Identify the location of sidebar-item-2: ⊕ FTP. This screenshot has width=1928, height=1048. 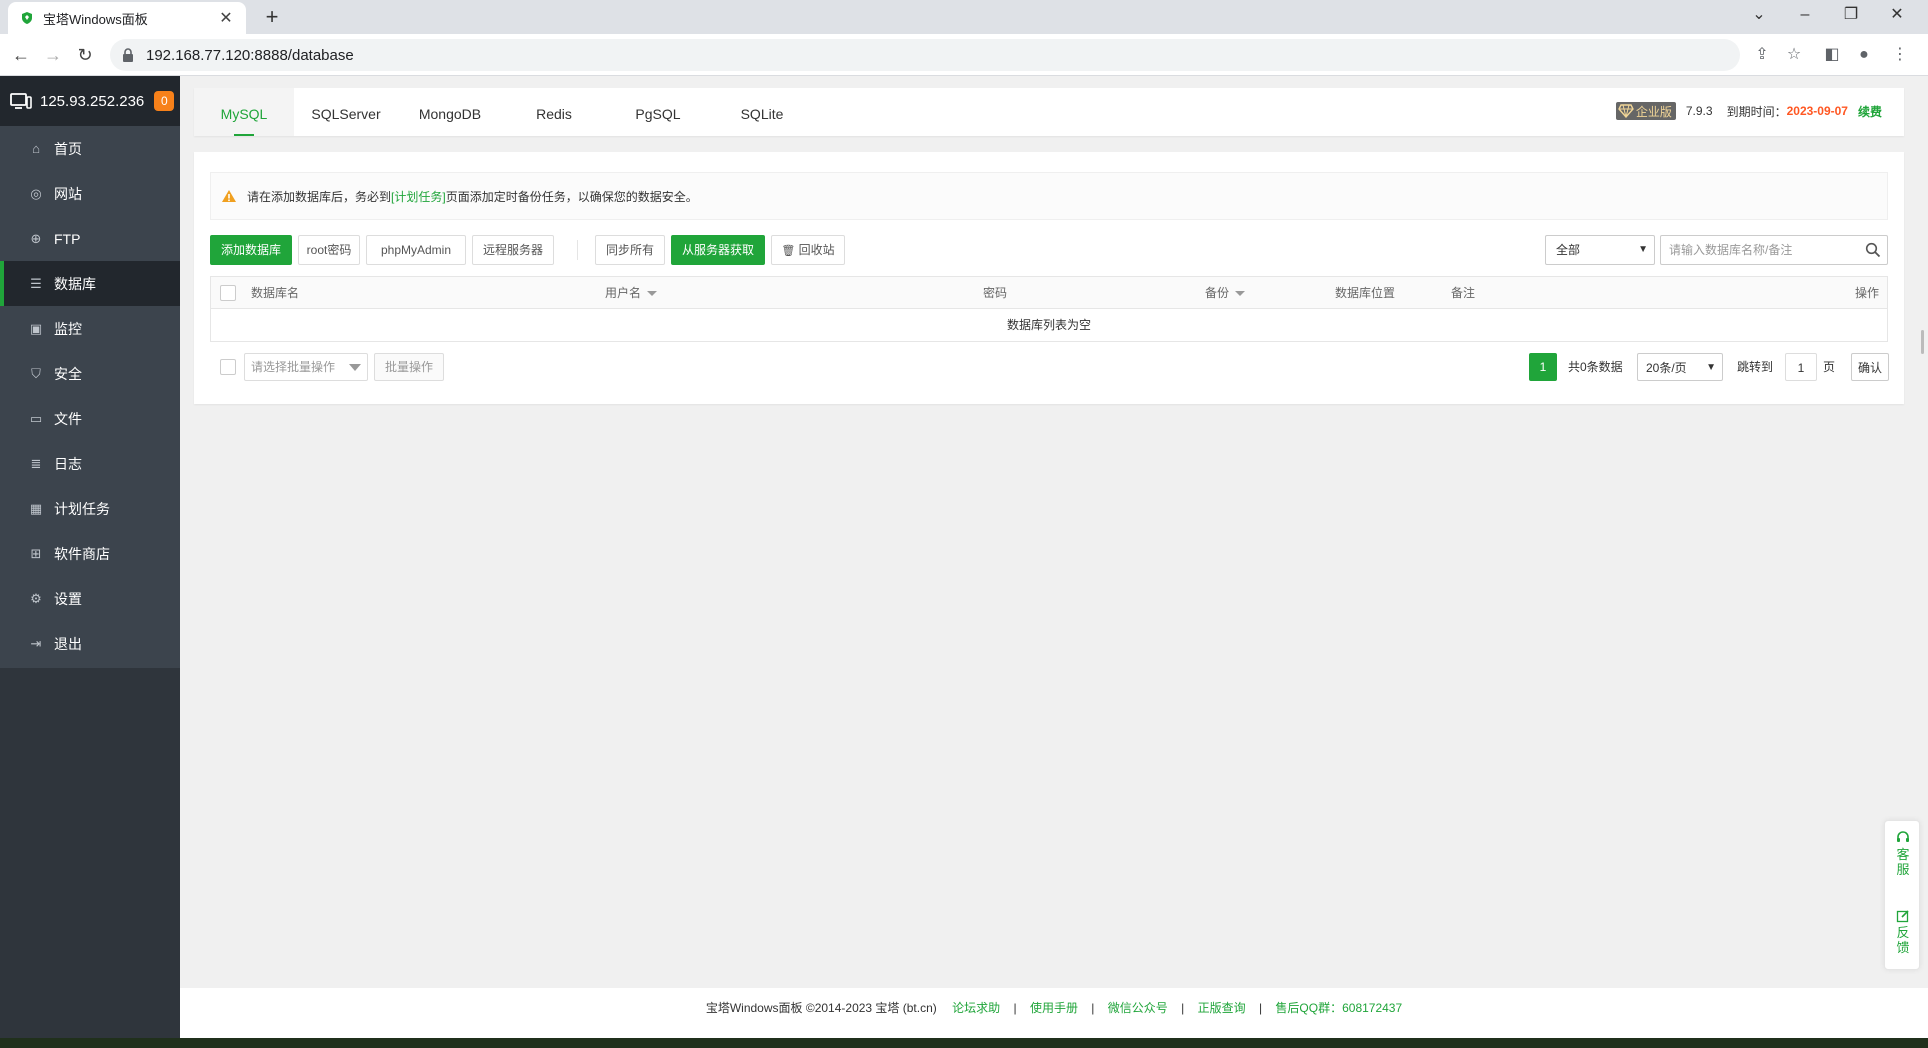
(90, 238).